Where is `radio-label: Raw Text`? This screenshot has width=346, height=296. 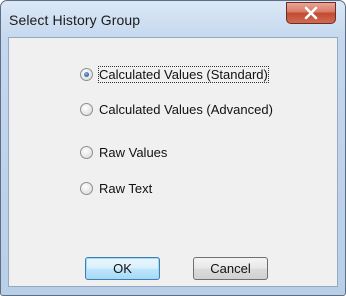 radio-label: Raw Text is located at coordinates (126, 188).